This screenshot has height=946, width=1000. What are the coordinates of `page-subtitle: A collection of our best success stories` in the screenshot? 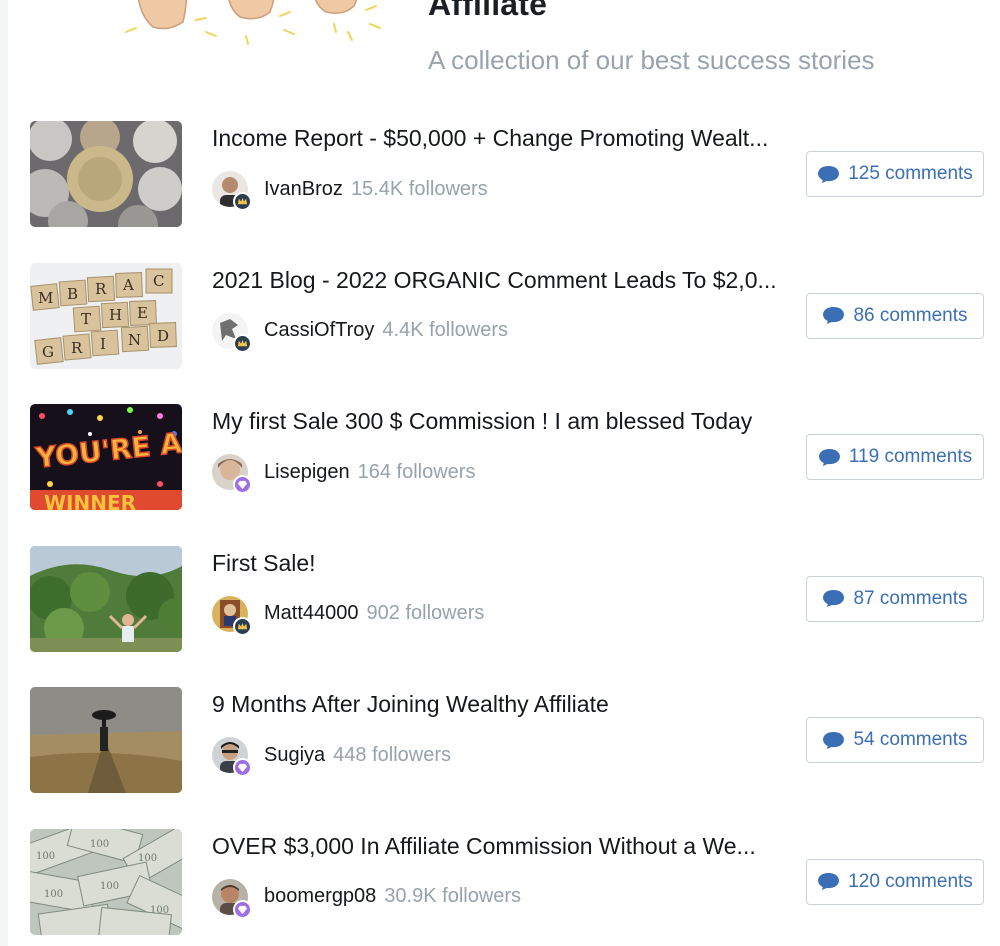 It's located at (651, 60).